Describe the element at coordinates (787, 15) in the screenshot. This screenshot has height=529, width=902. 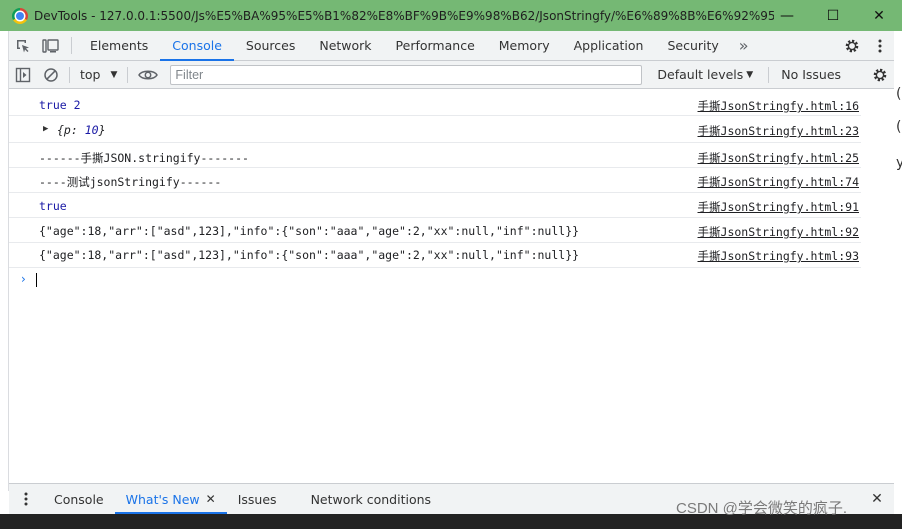
I see `minimize-button: —` at that location.